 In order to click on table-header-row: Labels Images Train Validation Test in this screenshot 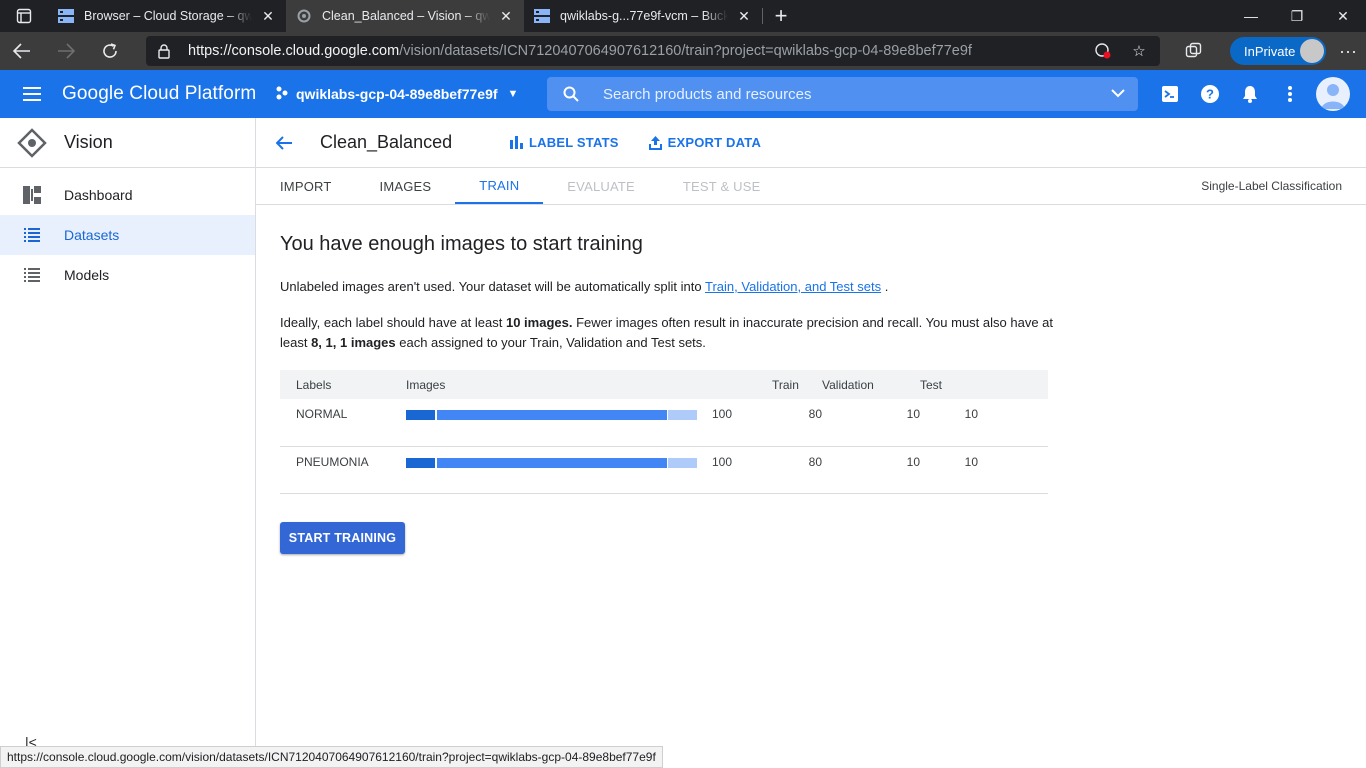, I will do `click(664, 384)`.